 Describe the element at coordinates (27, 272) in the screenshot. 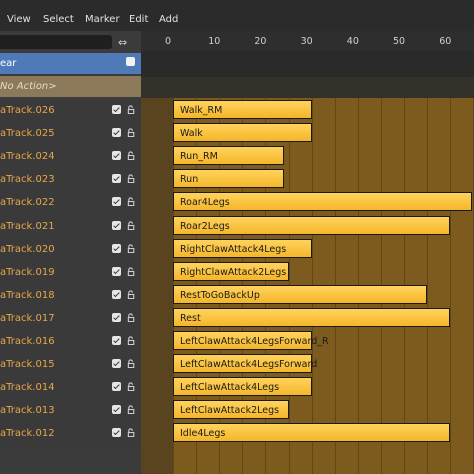

I see `track-name: aTrack.019` at that location.